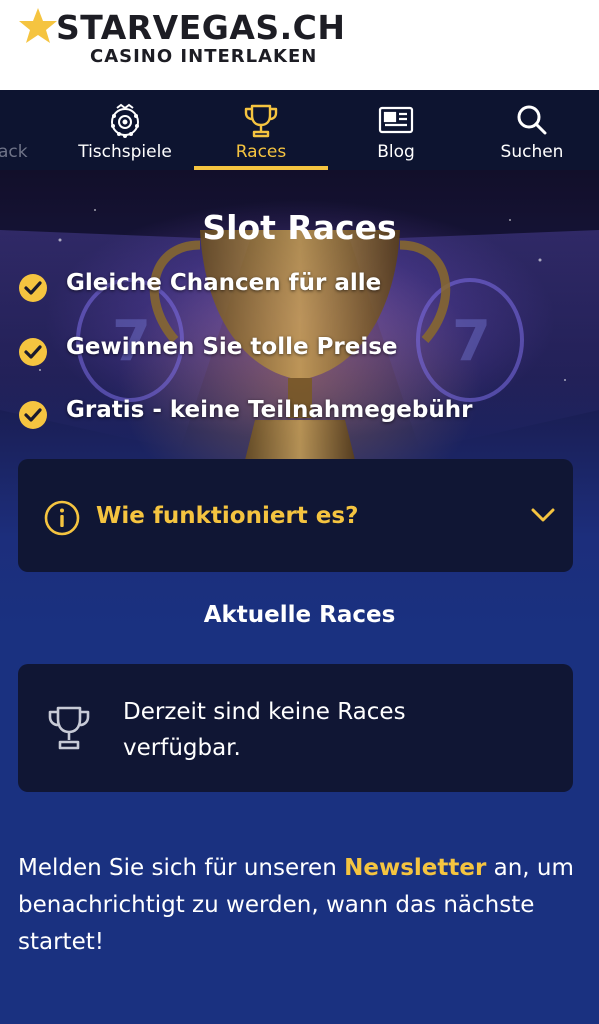  Describe the element at coordinates (201, 27) in the screenshot. I see `brand-name: STARVEGAS.CH` at that location.